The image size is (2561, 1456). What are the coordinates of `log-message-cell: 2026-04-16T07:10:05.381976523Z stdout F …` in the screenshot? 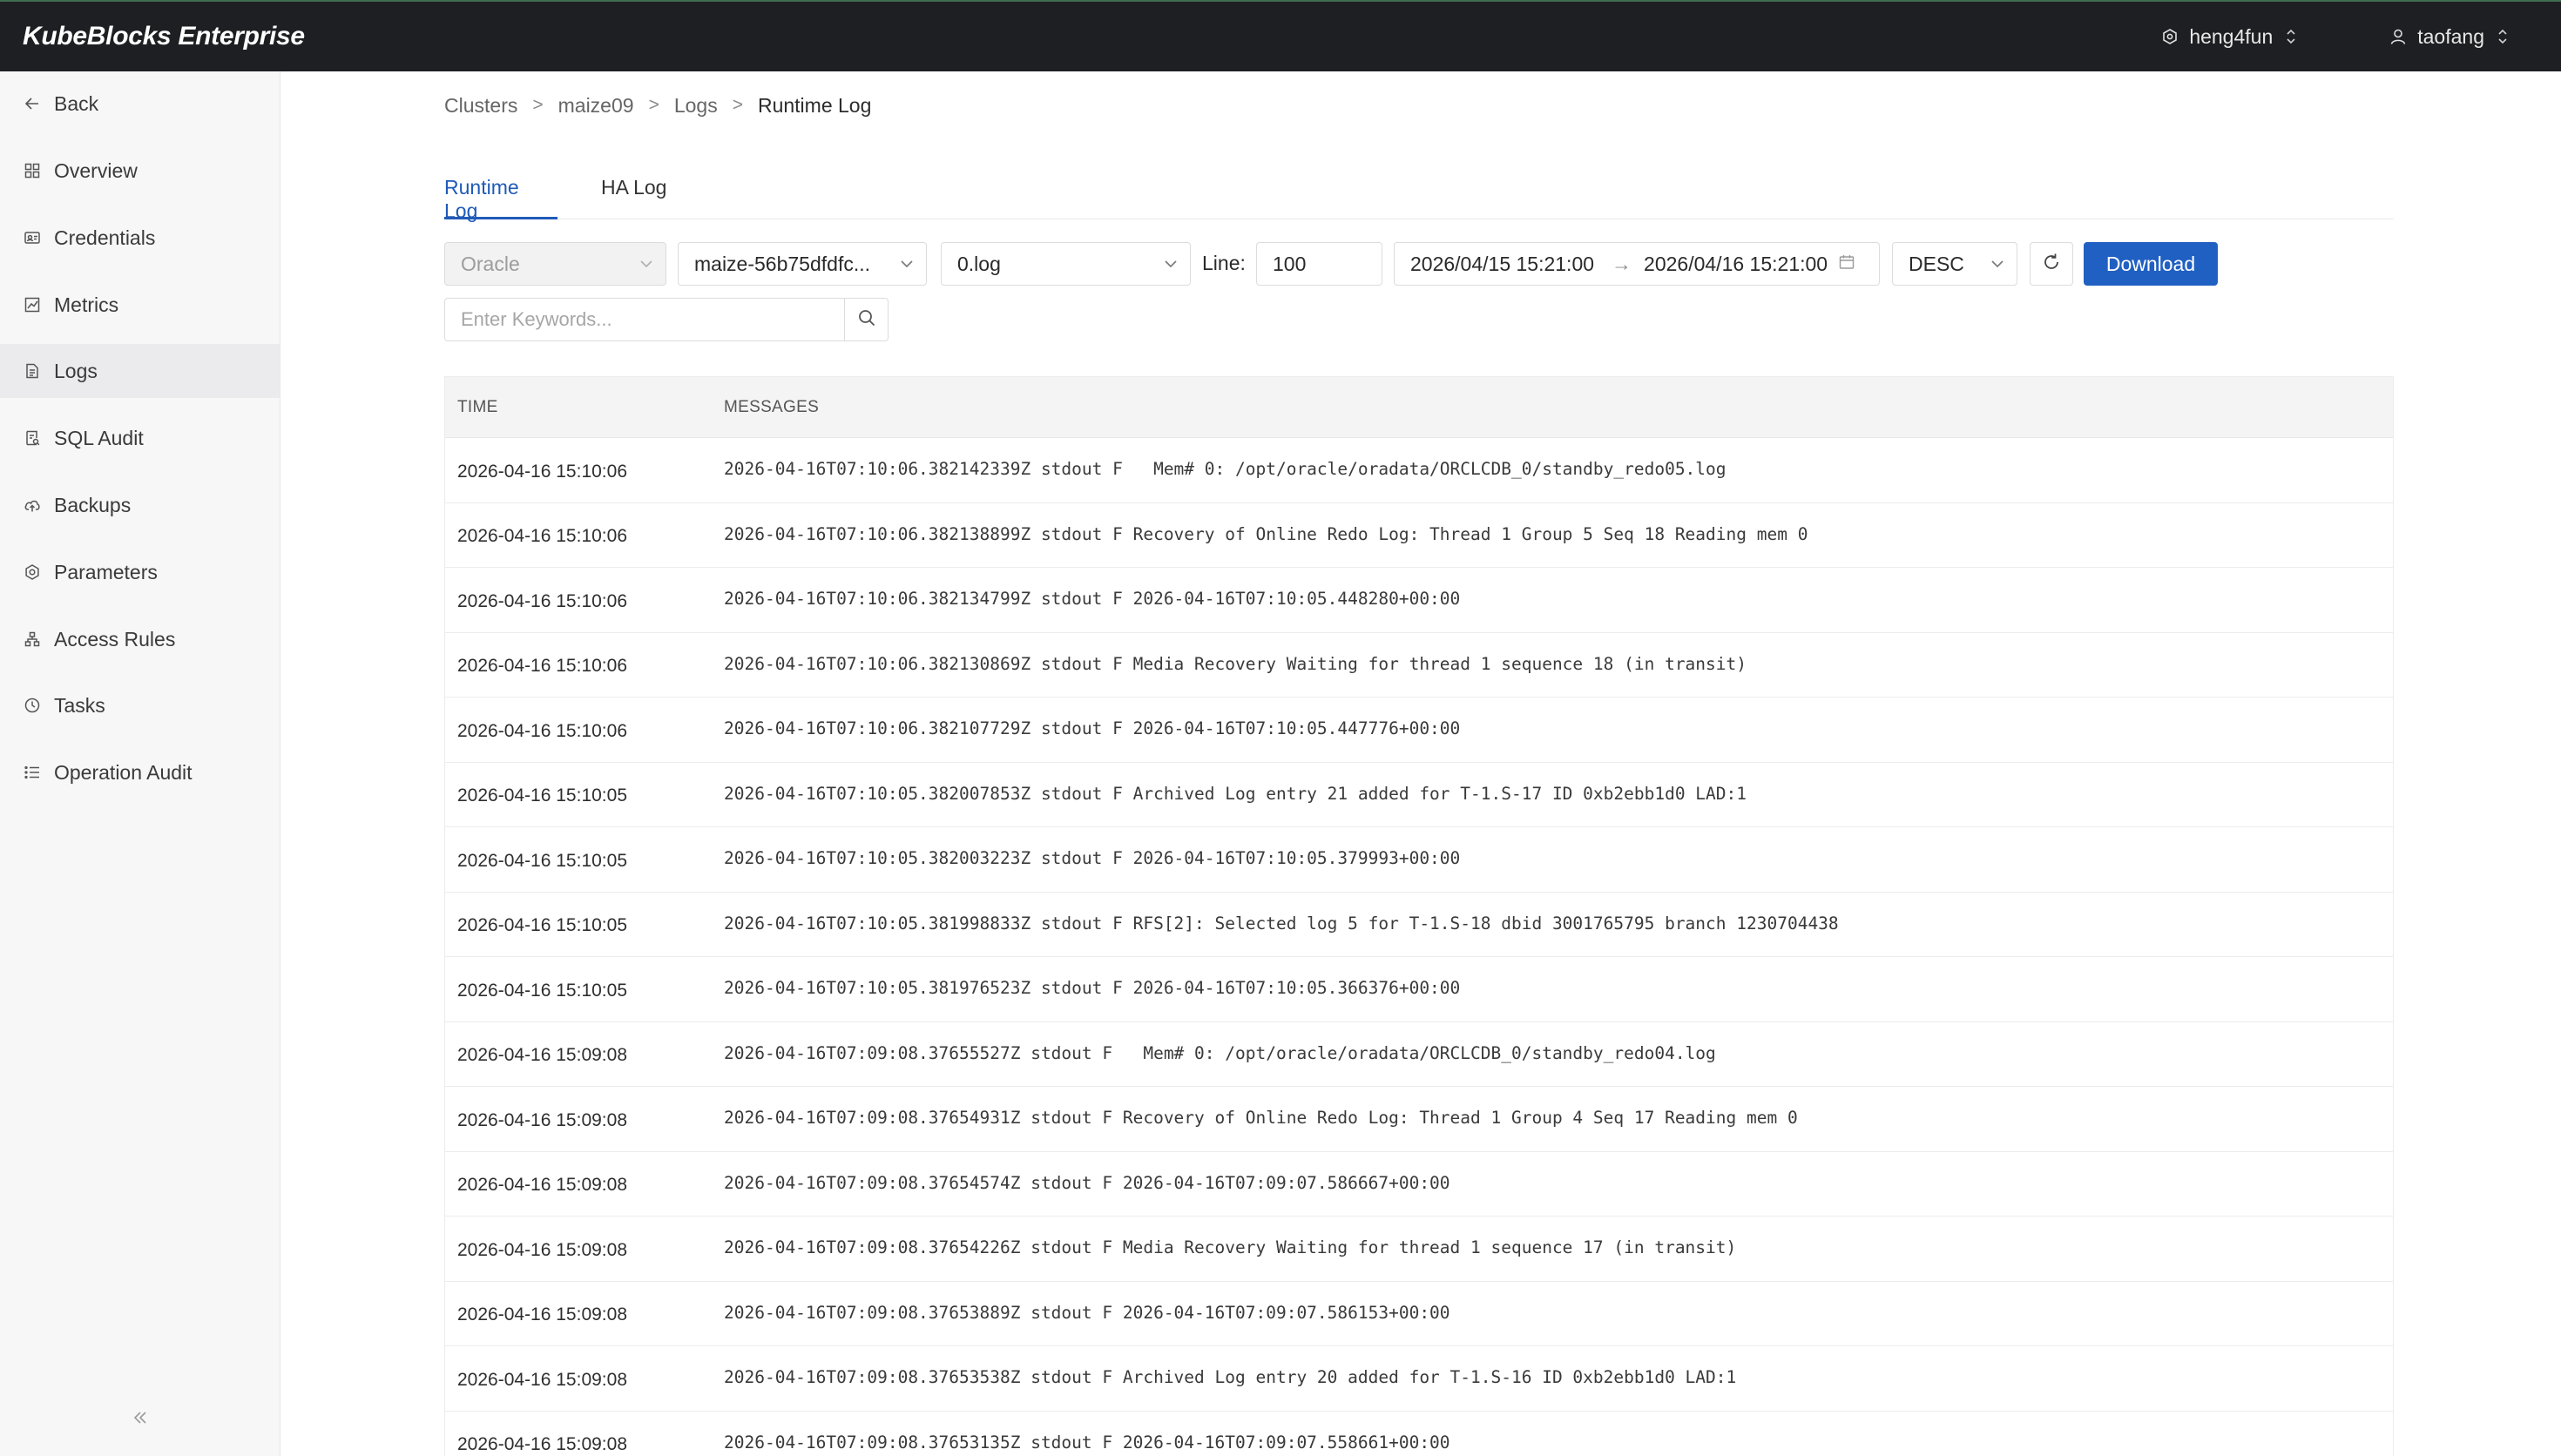 It's located at (1092, 988).